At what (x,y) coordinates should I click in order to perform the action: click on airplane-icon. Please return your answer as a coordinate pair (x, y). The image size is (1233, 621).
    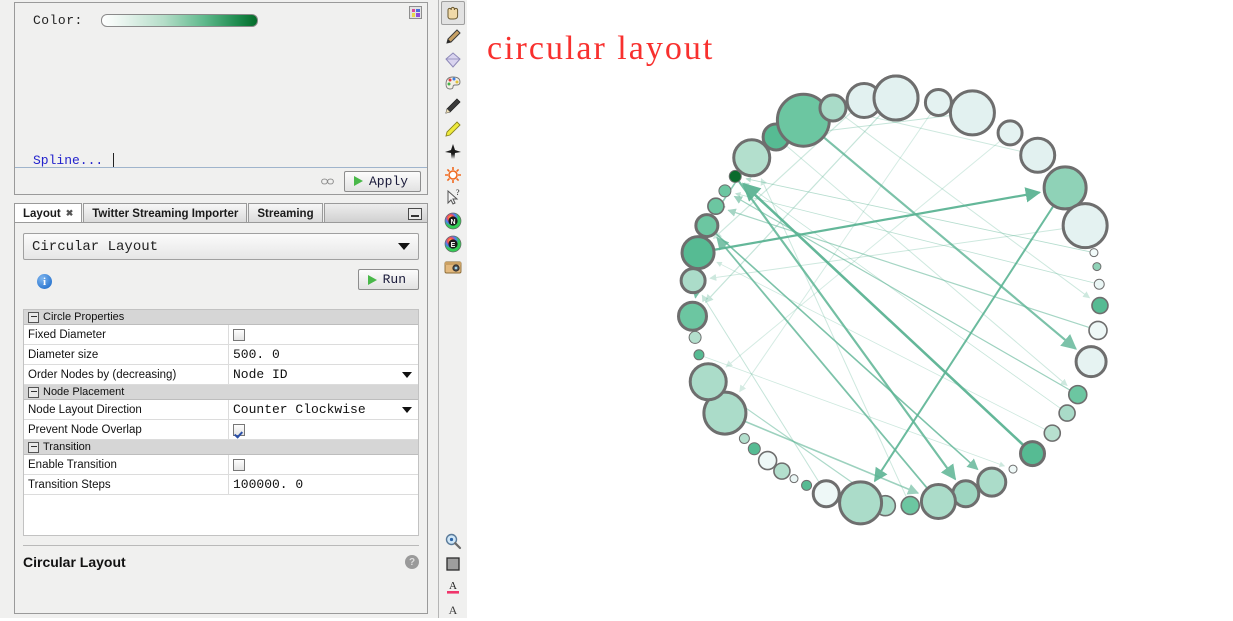
    Looking at the image, I should click on (453, 152).